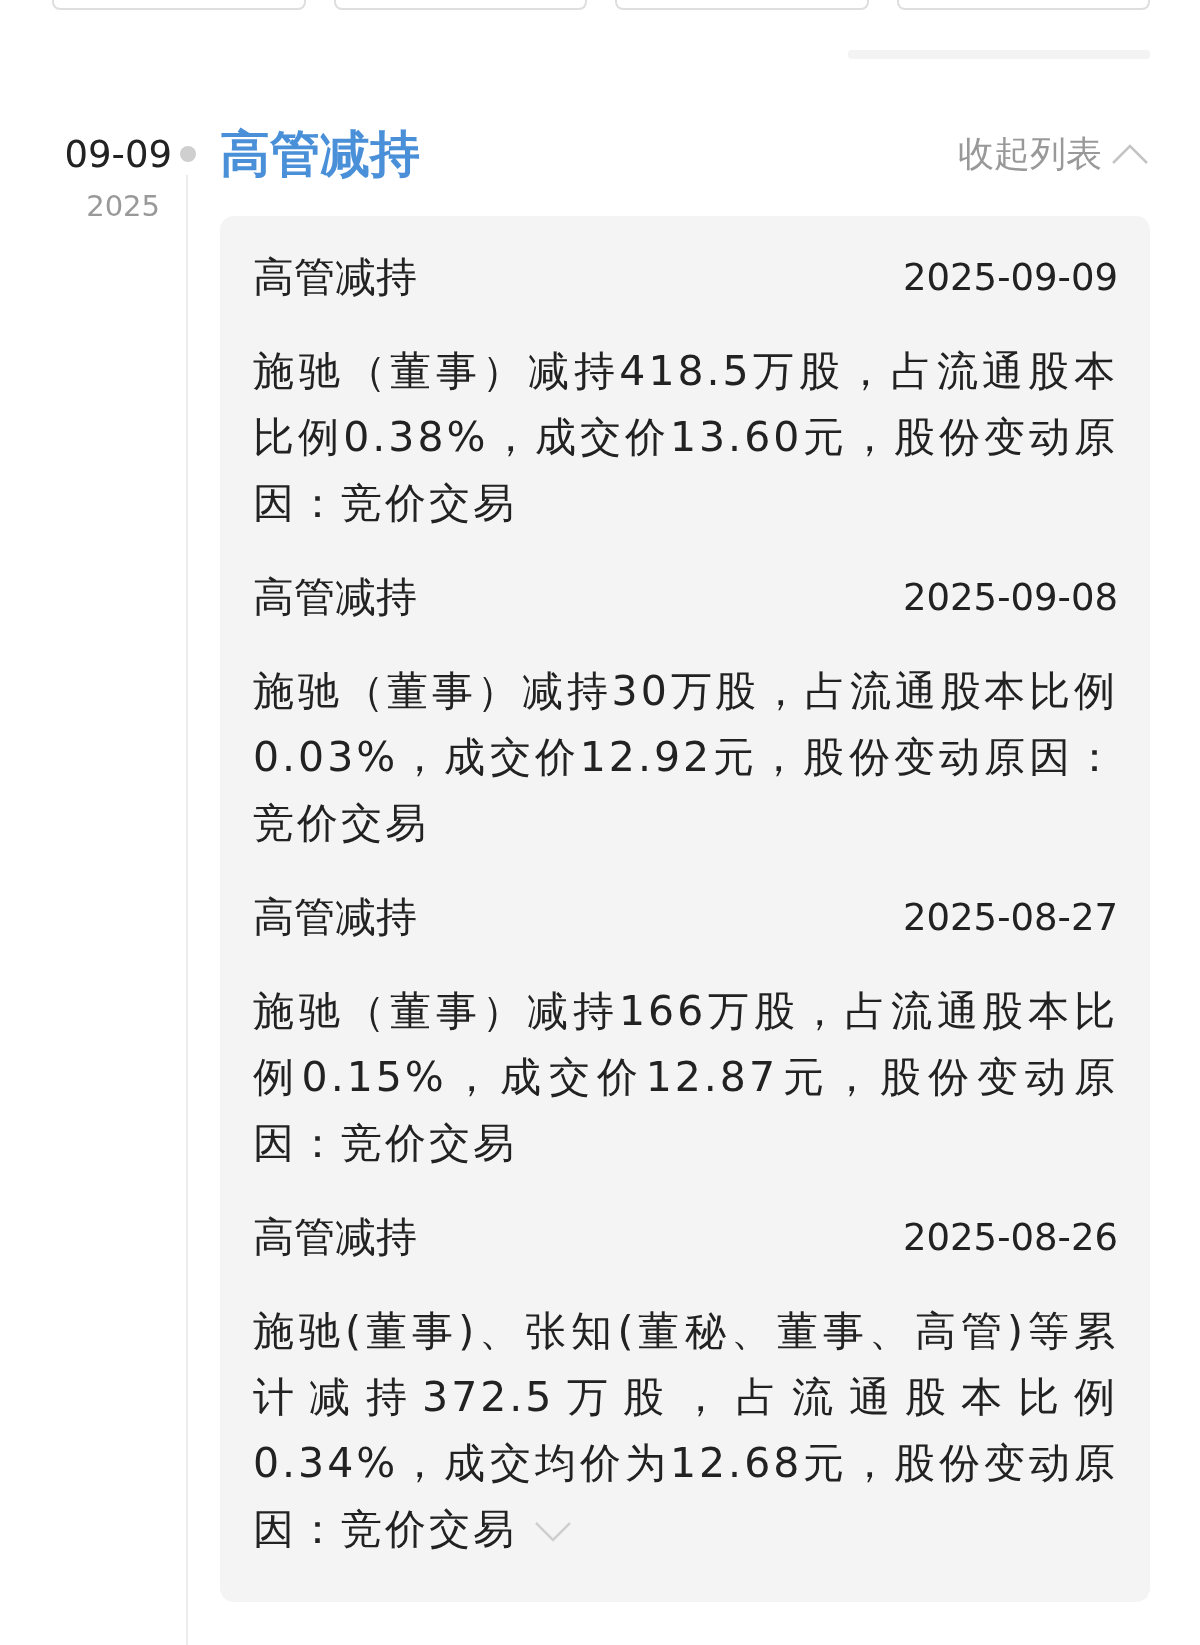 The width and height of the screenshot is (1200, 1645). What do you see at coordinates (320, 154) in the screenshot?
I see `group-title: 高管减持` at bounding box center [320, 154].